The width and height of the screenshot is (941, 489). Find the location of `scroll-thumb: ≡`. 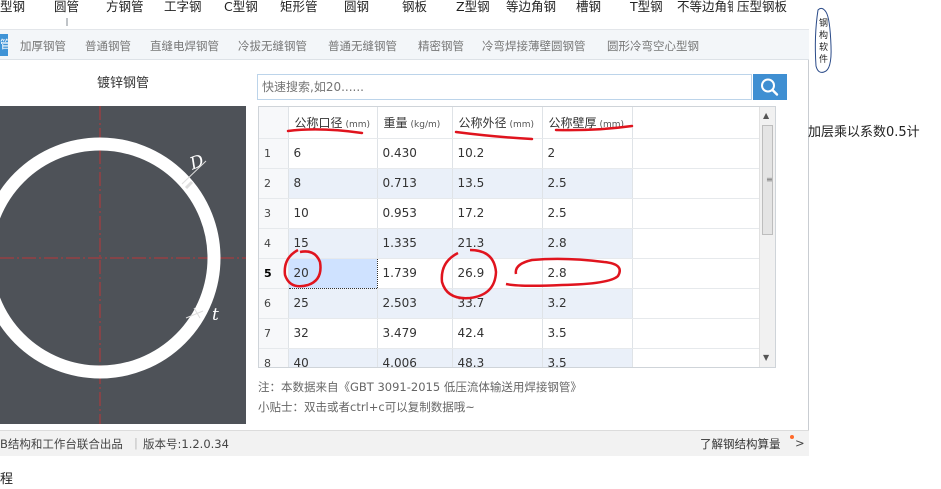

scroll-thumb: ≡ is located at coordinates (767, 180).